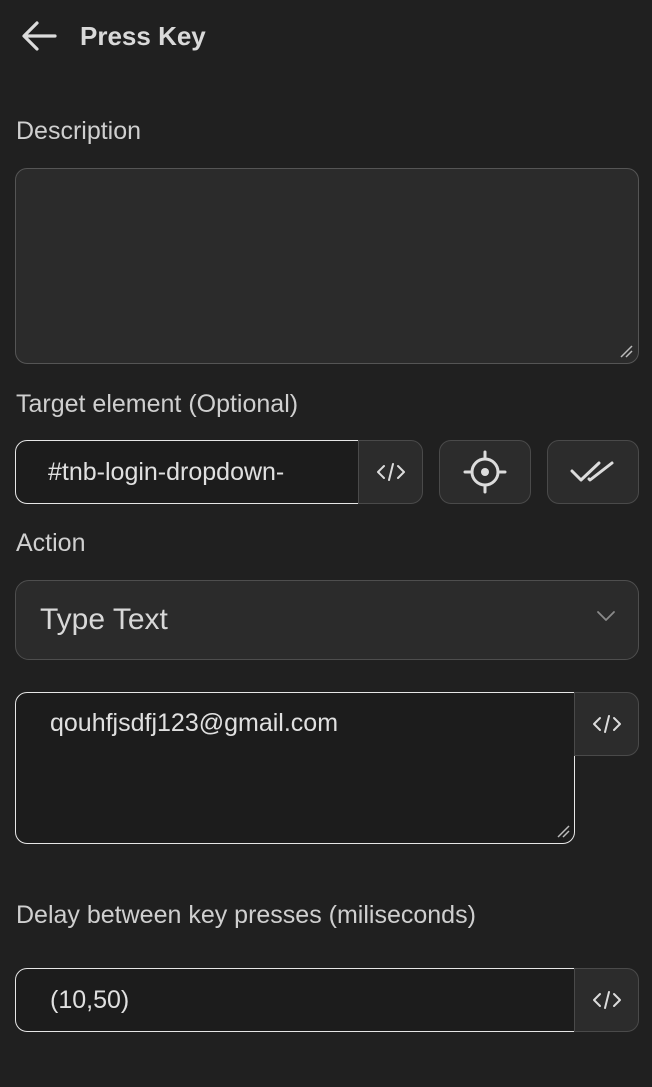 The width and height of the screenshot is (652, 1087). Describe the element at coordinates (326, 36) in the screenshot. I see `header: Press Key` at that location.